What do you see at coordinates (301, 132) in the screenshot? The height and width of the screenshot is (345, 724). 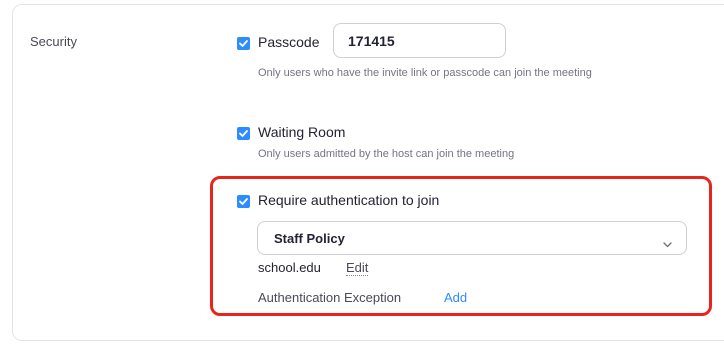 I see `waiting-room-label: Waiting Room` at bounding box center [301, 132].